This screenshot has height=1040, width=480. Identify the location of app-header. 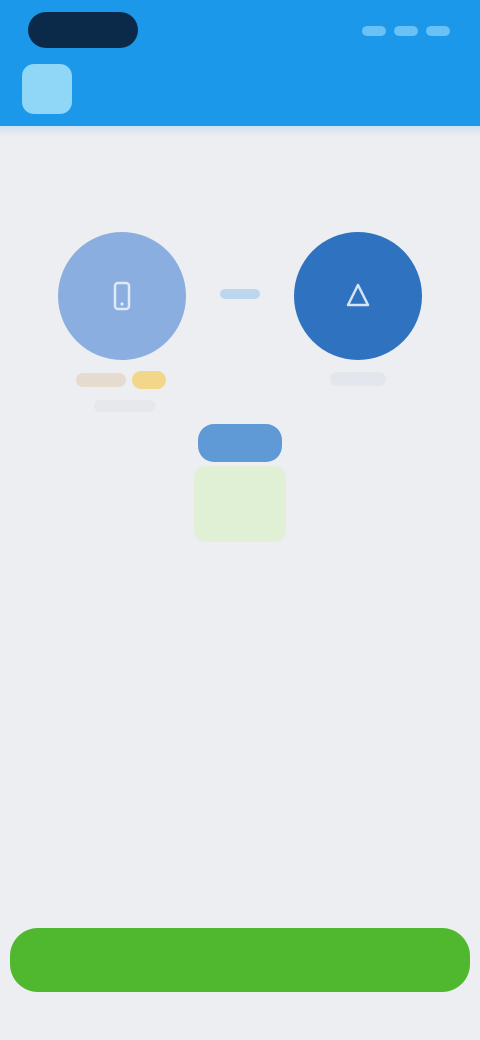
(240, 63).